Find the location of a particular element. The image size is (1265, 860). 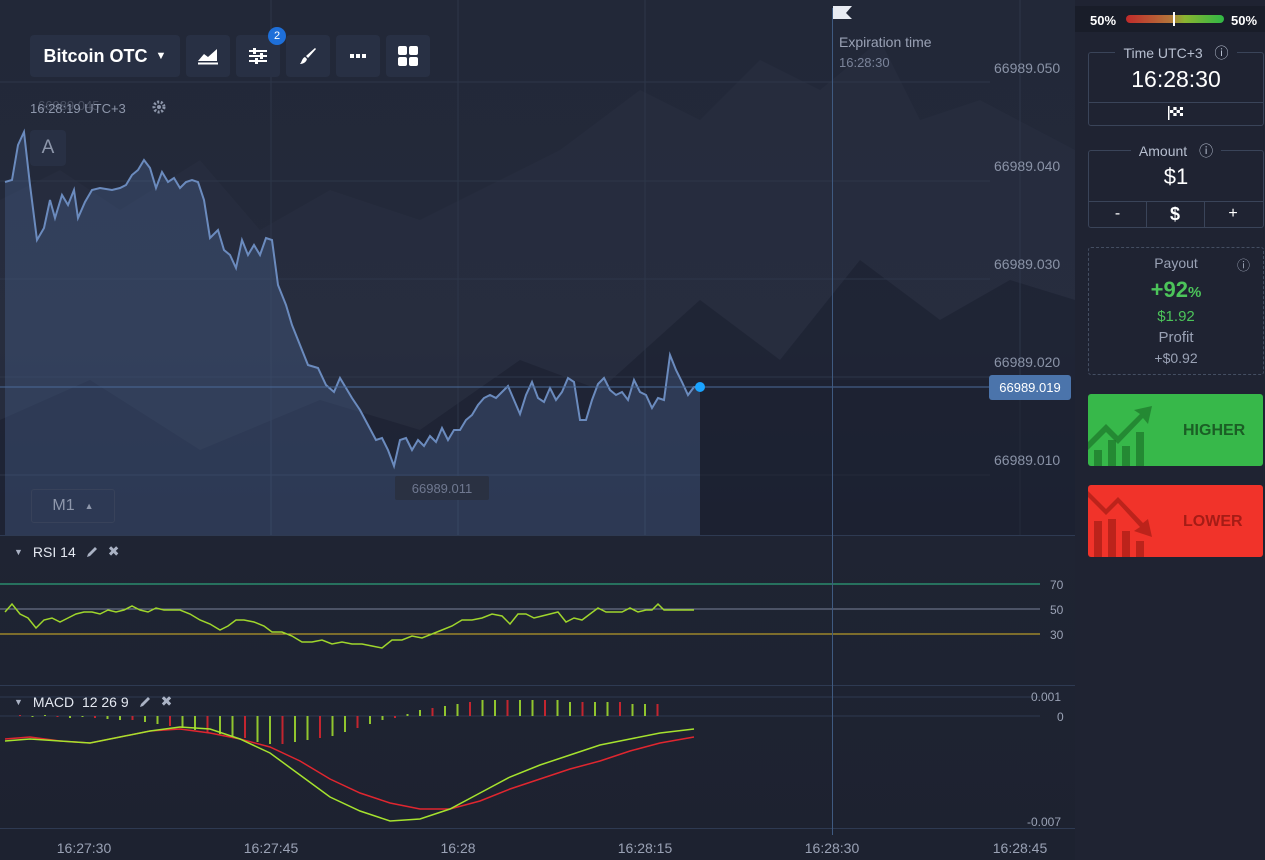

current-price-dot is located at coordinates (700, 387).